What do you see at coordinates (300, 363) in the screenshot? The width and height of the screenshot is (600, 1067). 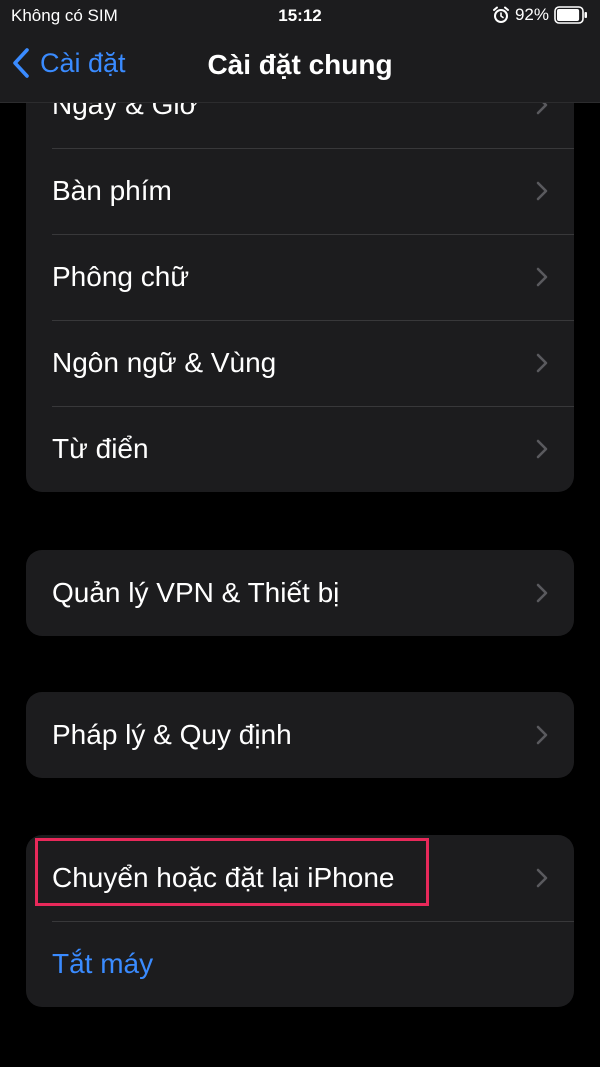 I see `row-language-region: Ngôn ngữ & Vùng` at bounding box center [300, 363].